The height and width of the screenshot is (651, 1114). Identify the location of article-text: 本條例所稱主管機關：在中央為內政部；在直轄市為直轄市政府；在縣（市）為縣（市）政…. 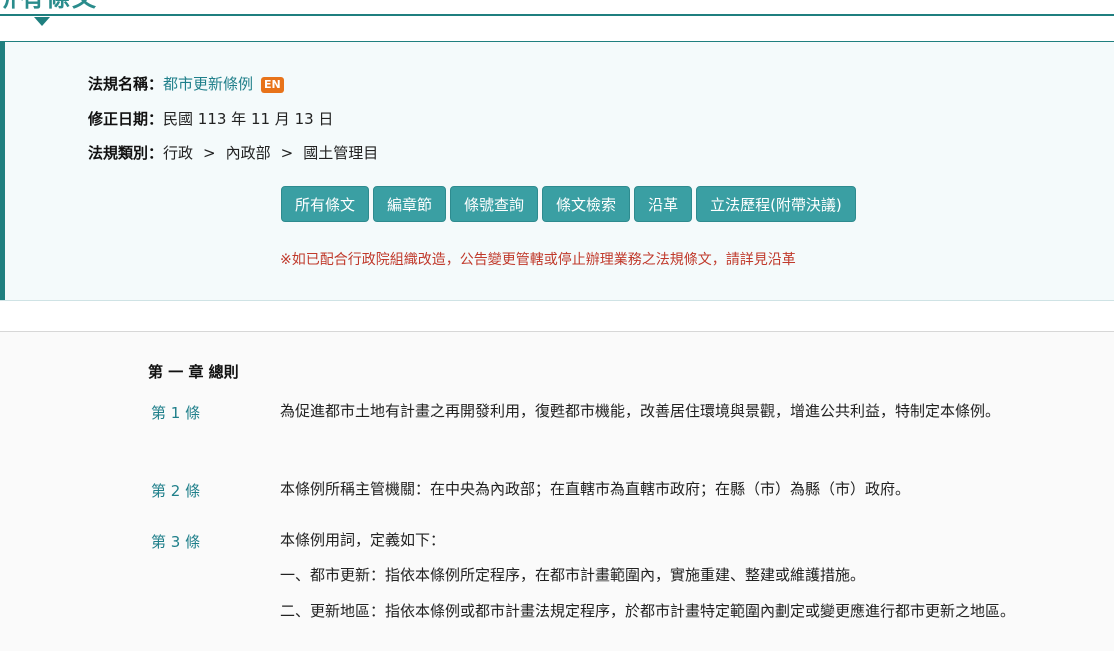
(595, 489).